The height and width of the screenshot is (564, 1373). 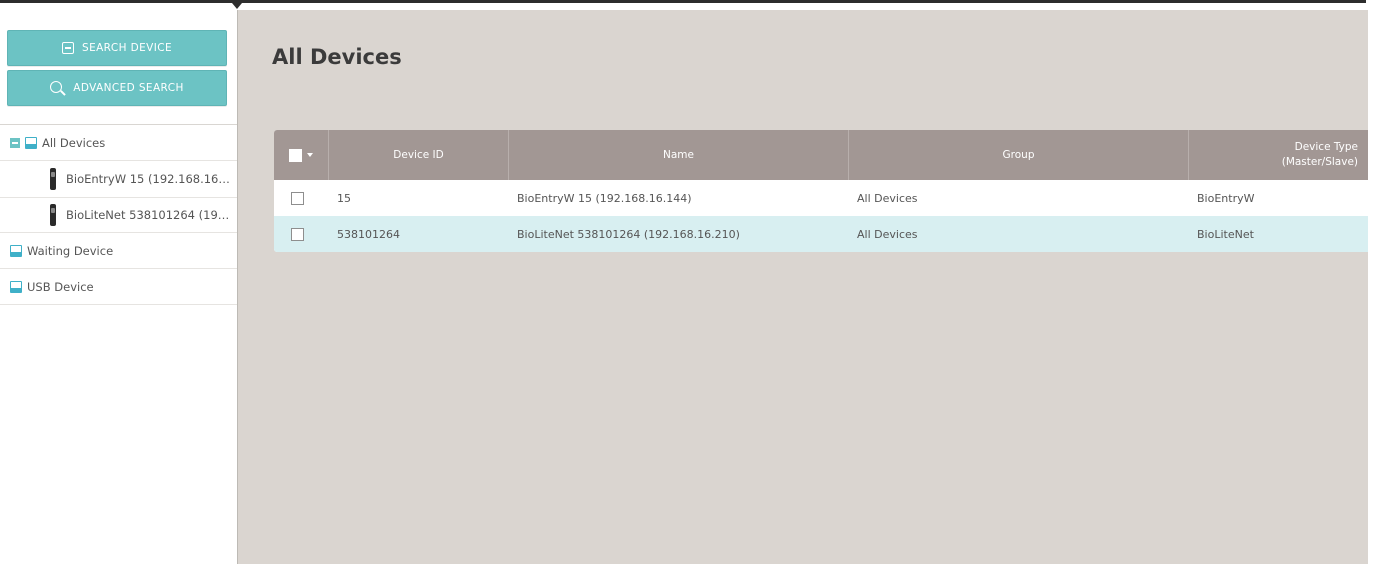 I want to click on tree-device-label: BioEntryW 15 (192.168.16.144), so click(x=148, y=179).